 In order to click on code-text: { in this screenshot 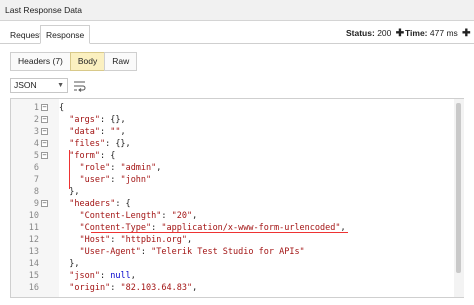, I will do `click(62, 108)`.